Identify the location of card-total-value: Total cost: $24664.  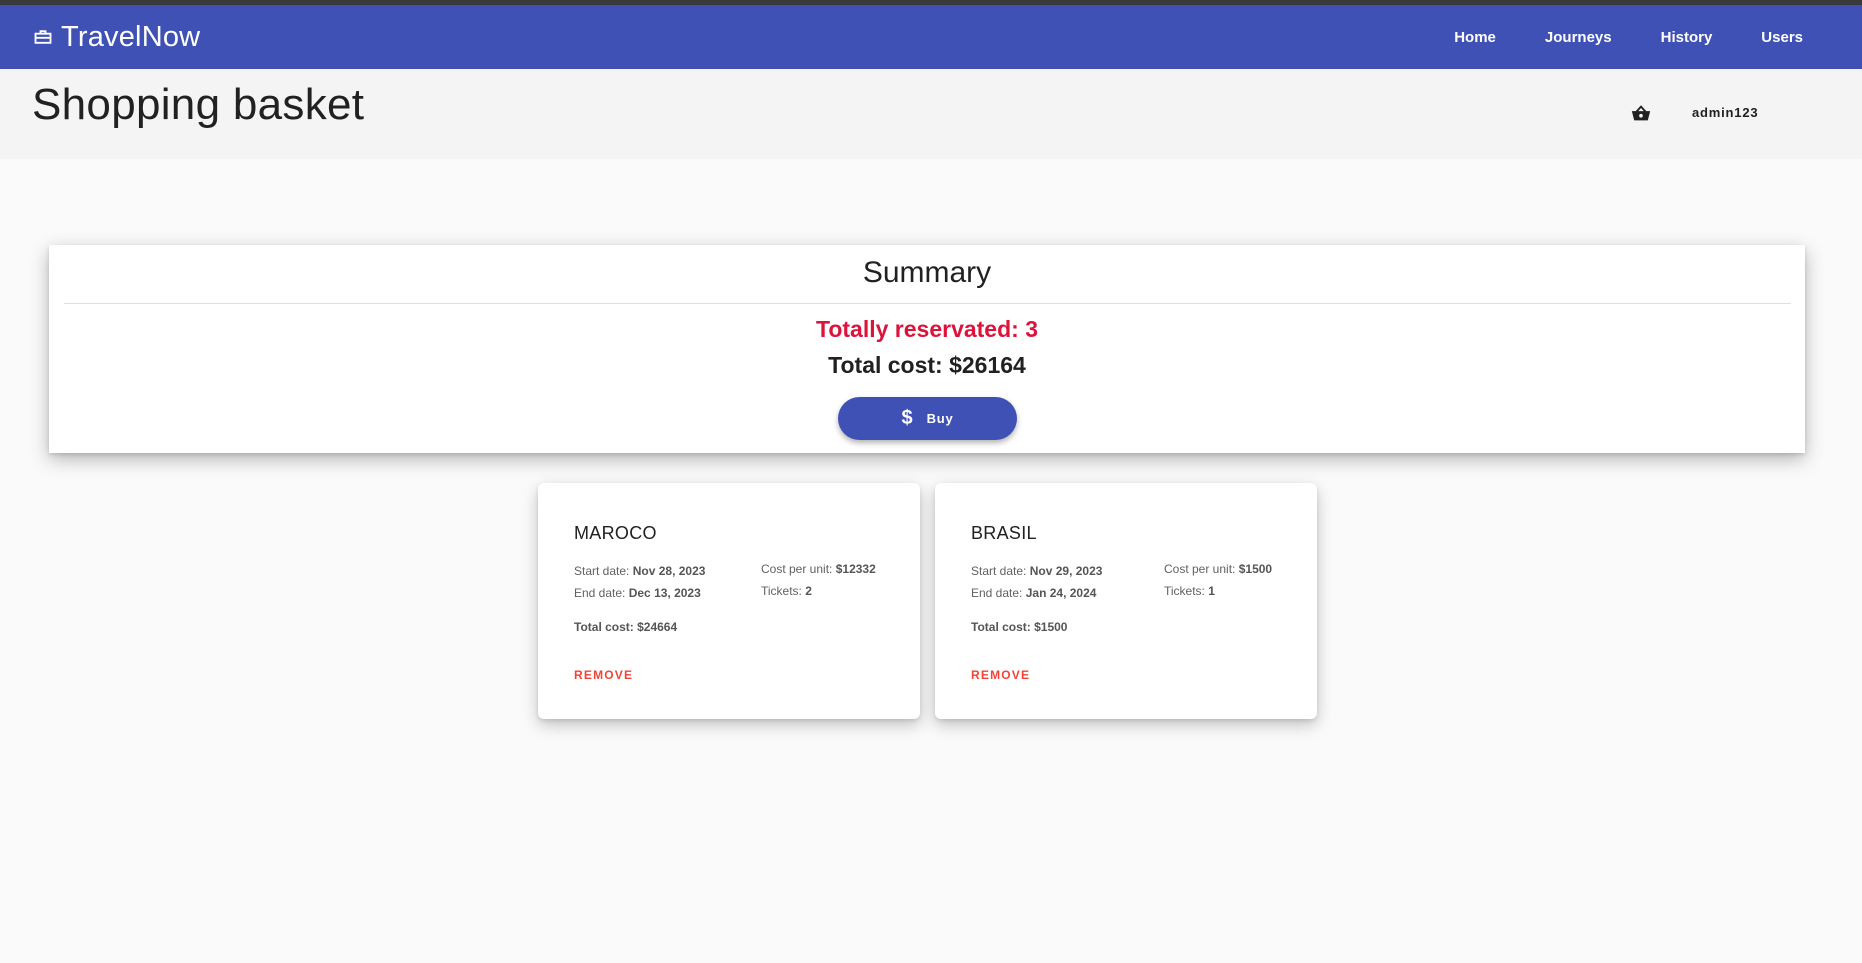
(626, 627).